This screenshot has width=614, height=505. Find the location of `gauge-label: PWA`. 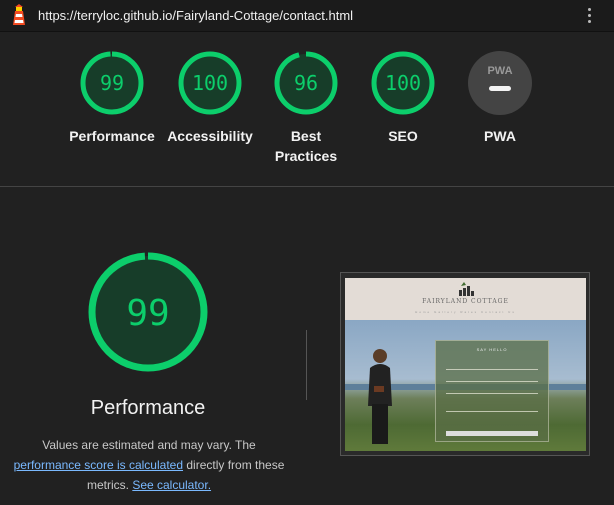

gauge-label: PWA is located at coordinates (500, 136).